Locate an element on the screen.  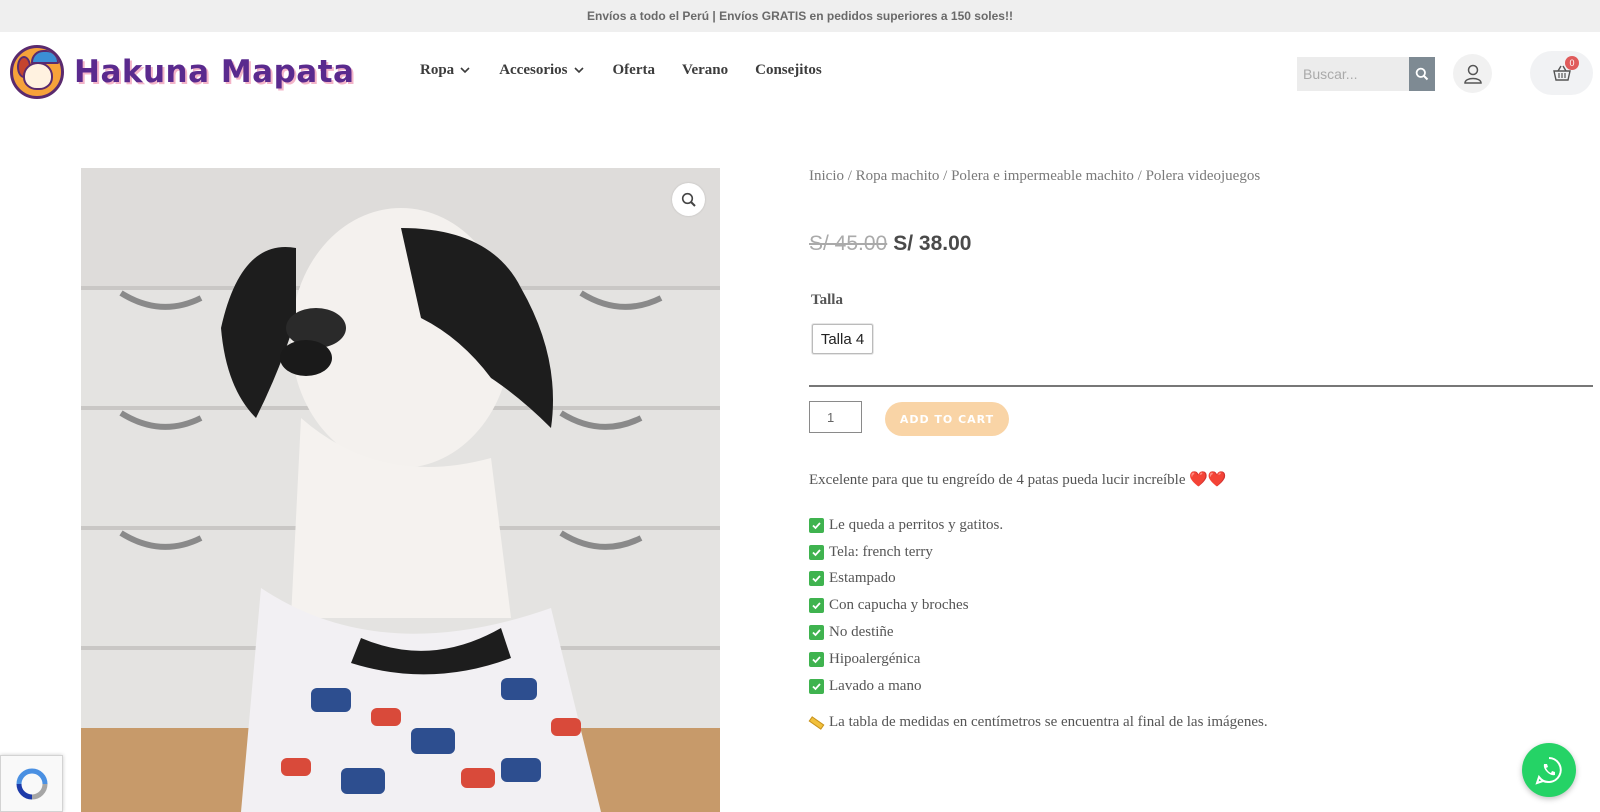
list-item: Lavado a mano is located at coordinates (906, 686).